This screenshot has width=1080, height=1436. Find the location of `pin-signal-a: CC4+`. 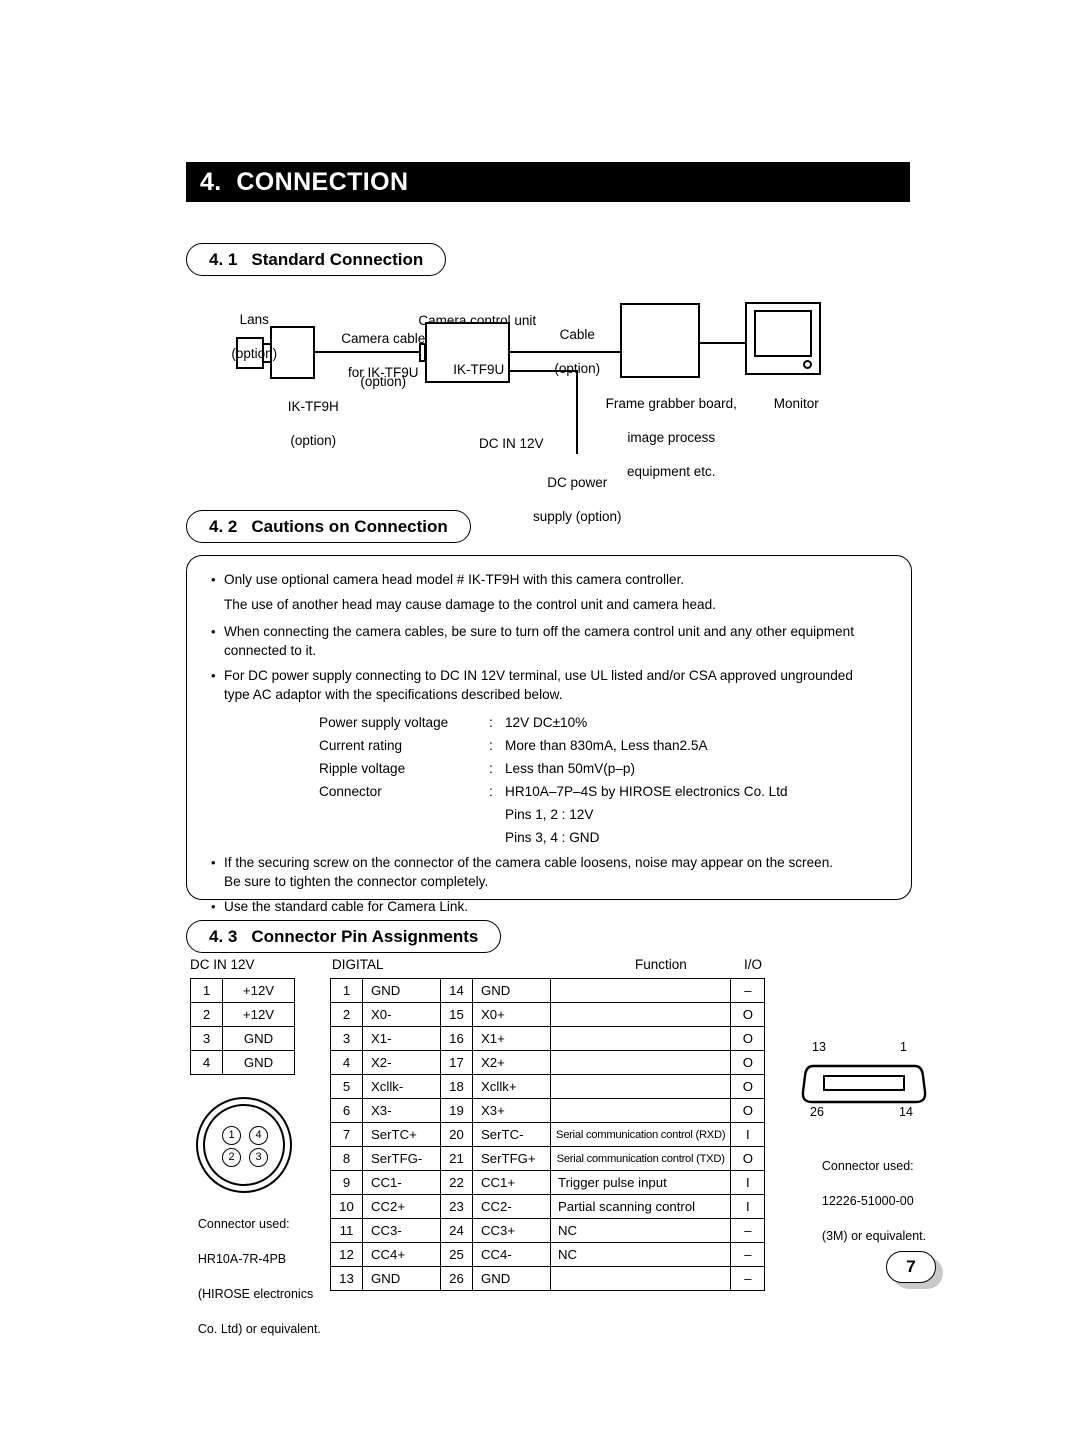

pin-signal-a: CC4+ is located at coordinates (401, 1254).